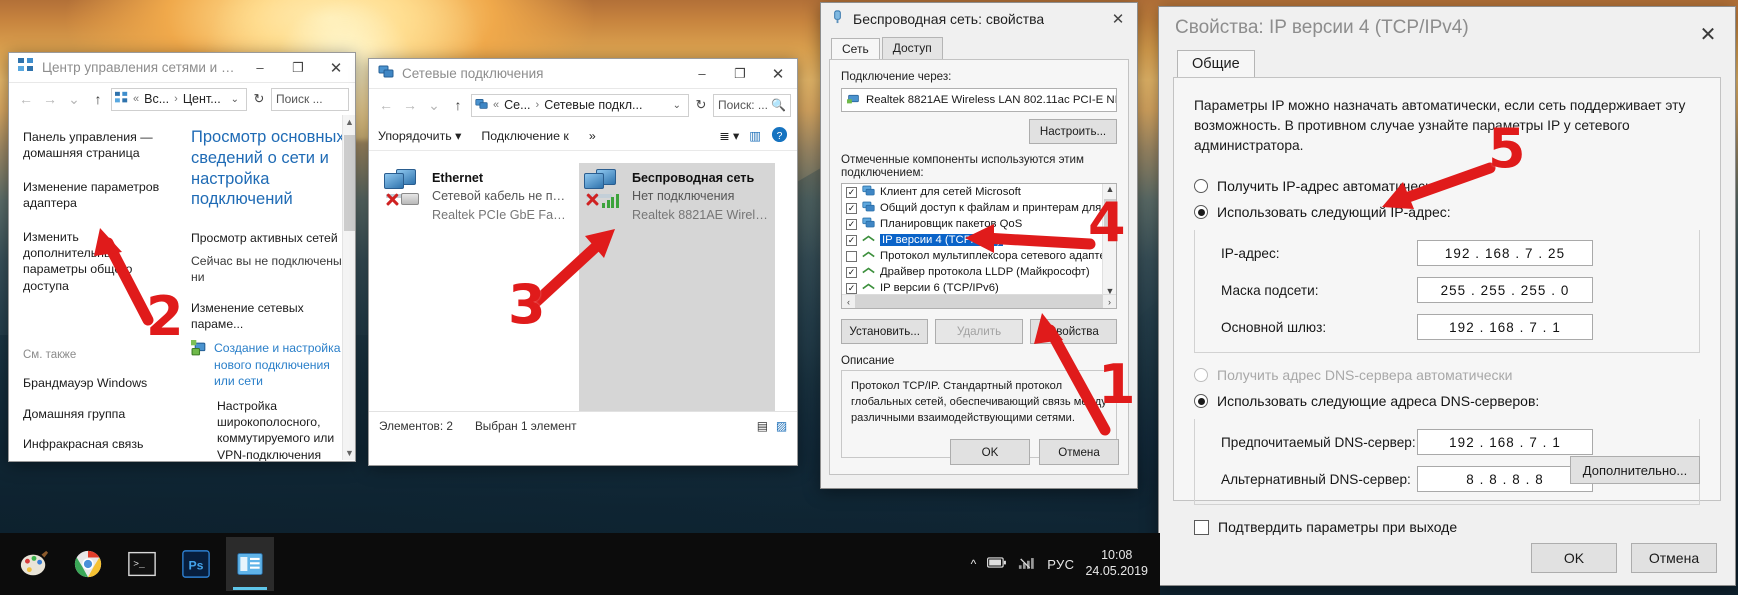  Describe the element at coordinates (260, 68) in the screenshot. I see `win1-minimize-button: –` at that location.